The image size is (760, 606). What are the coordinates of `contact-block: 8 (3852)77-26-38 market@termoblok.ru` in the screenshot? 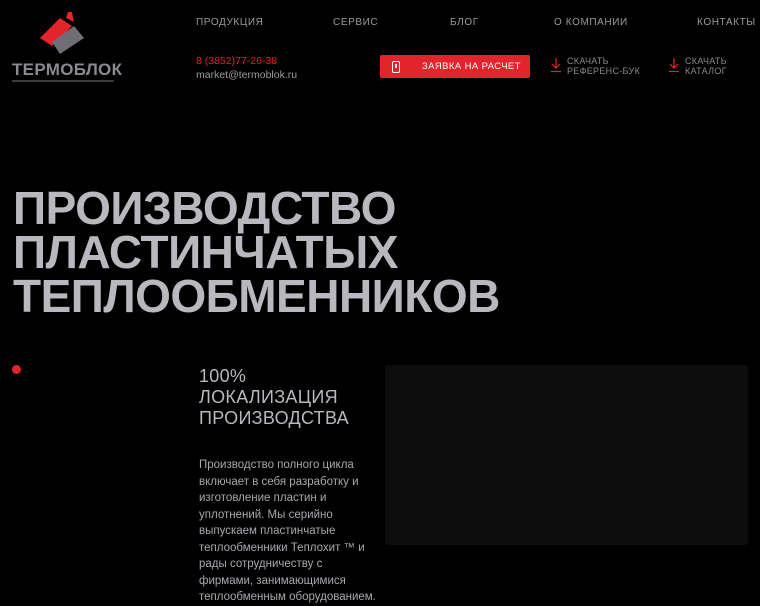 It's located at (246, 68).